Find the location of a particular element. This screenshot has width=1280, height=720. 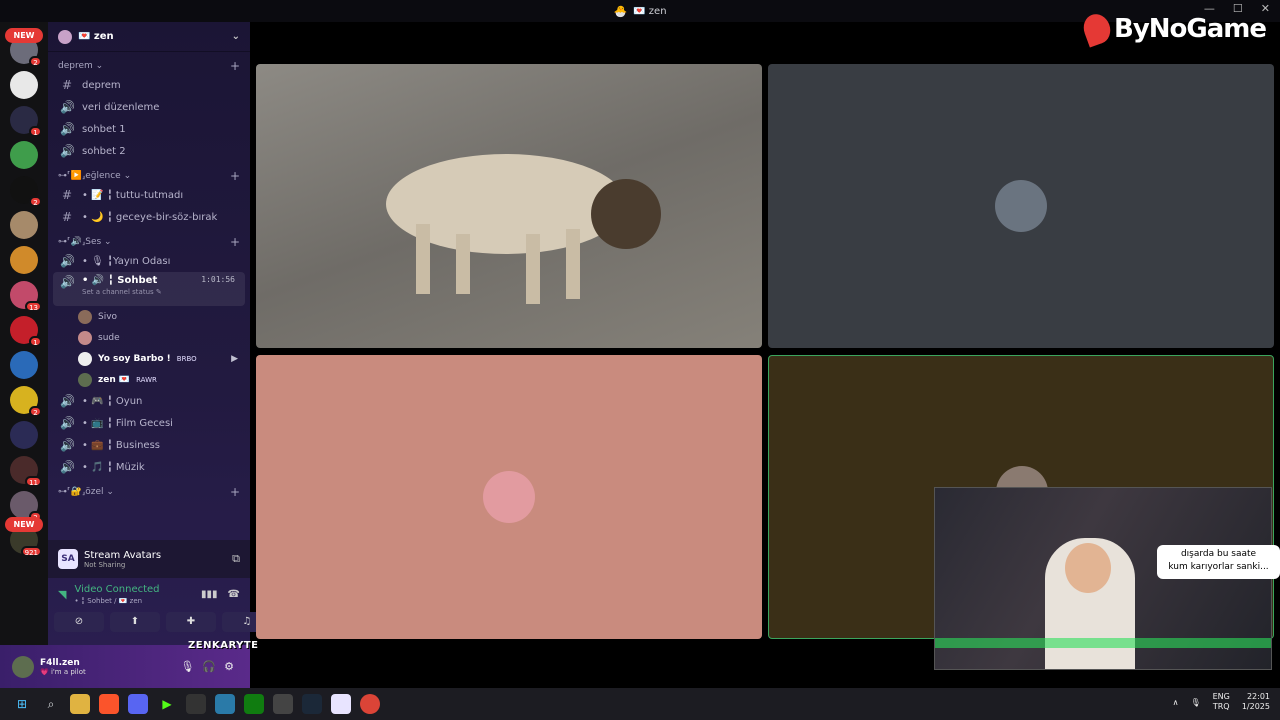

stream-avatars-taskbar-icon is located at coordinates (341, 704).